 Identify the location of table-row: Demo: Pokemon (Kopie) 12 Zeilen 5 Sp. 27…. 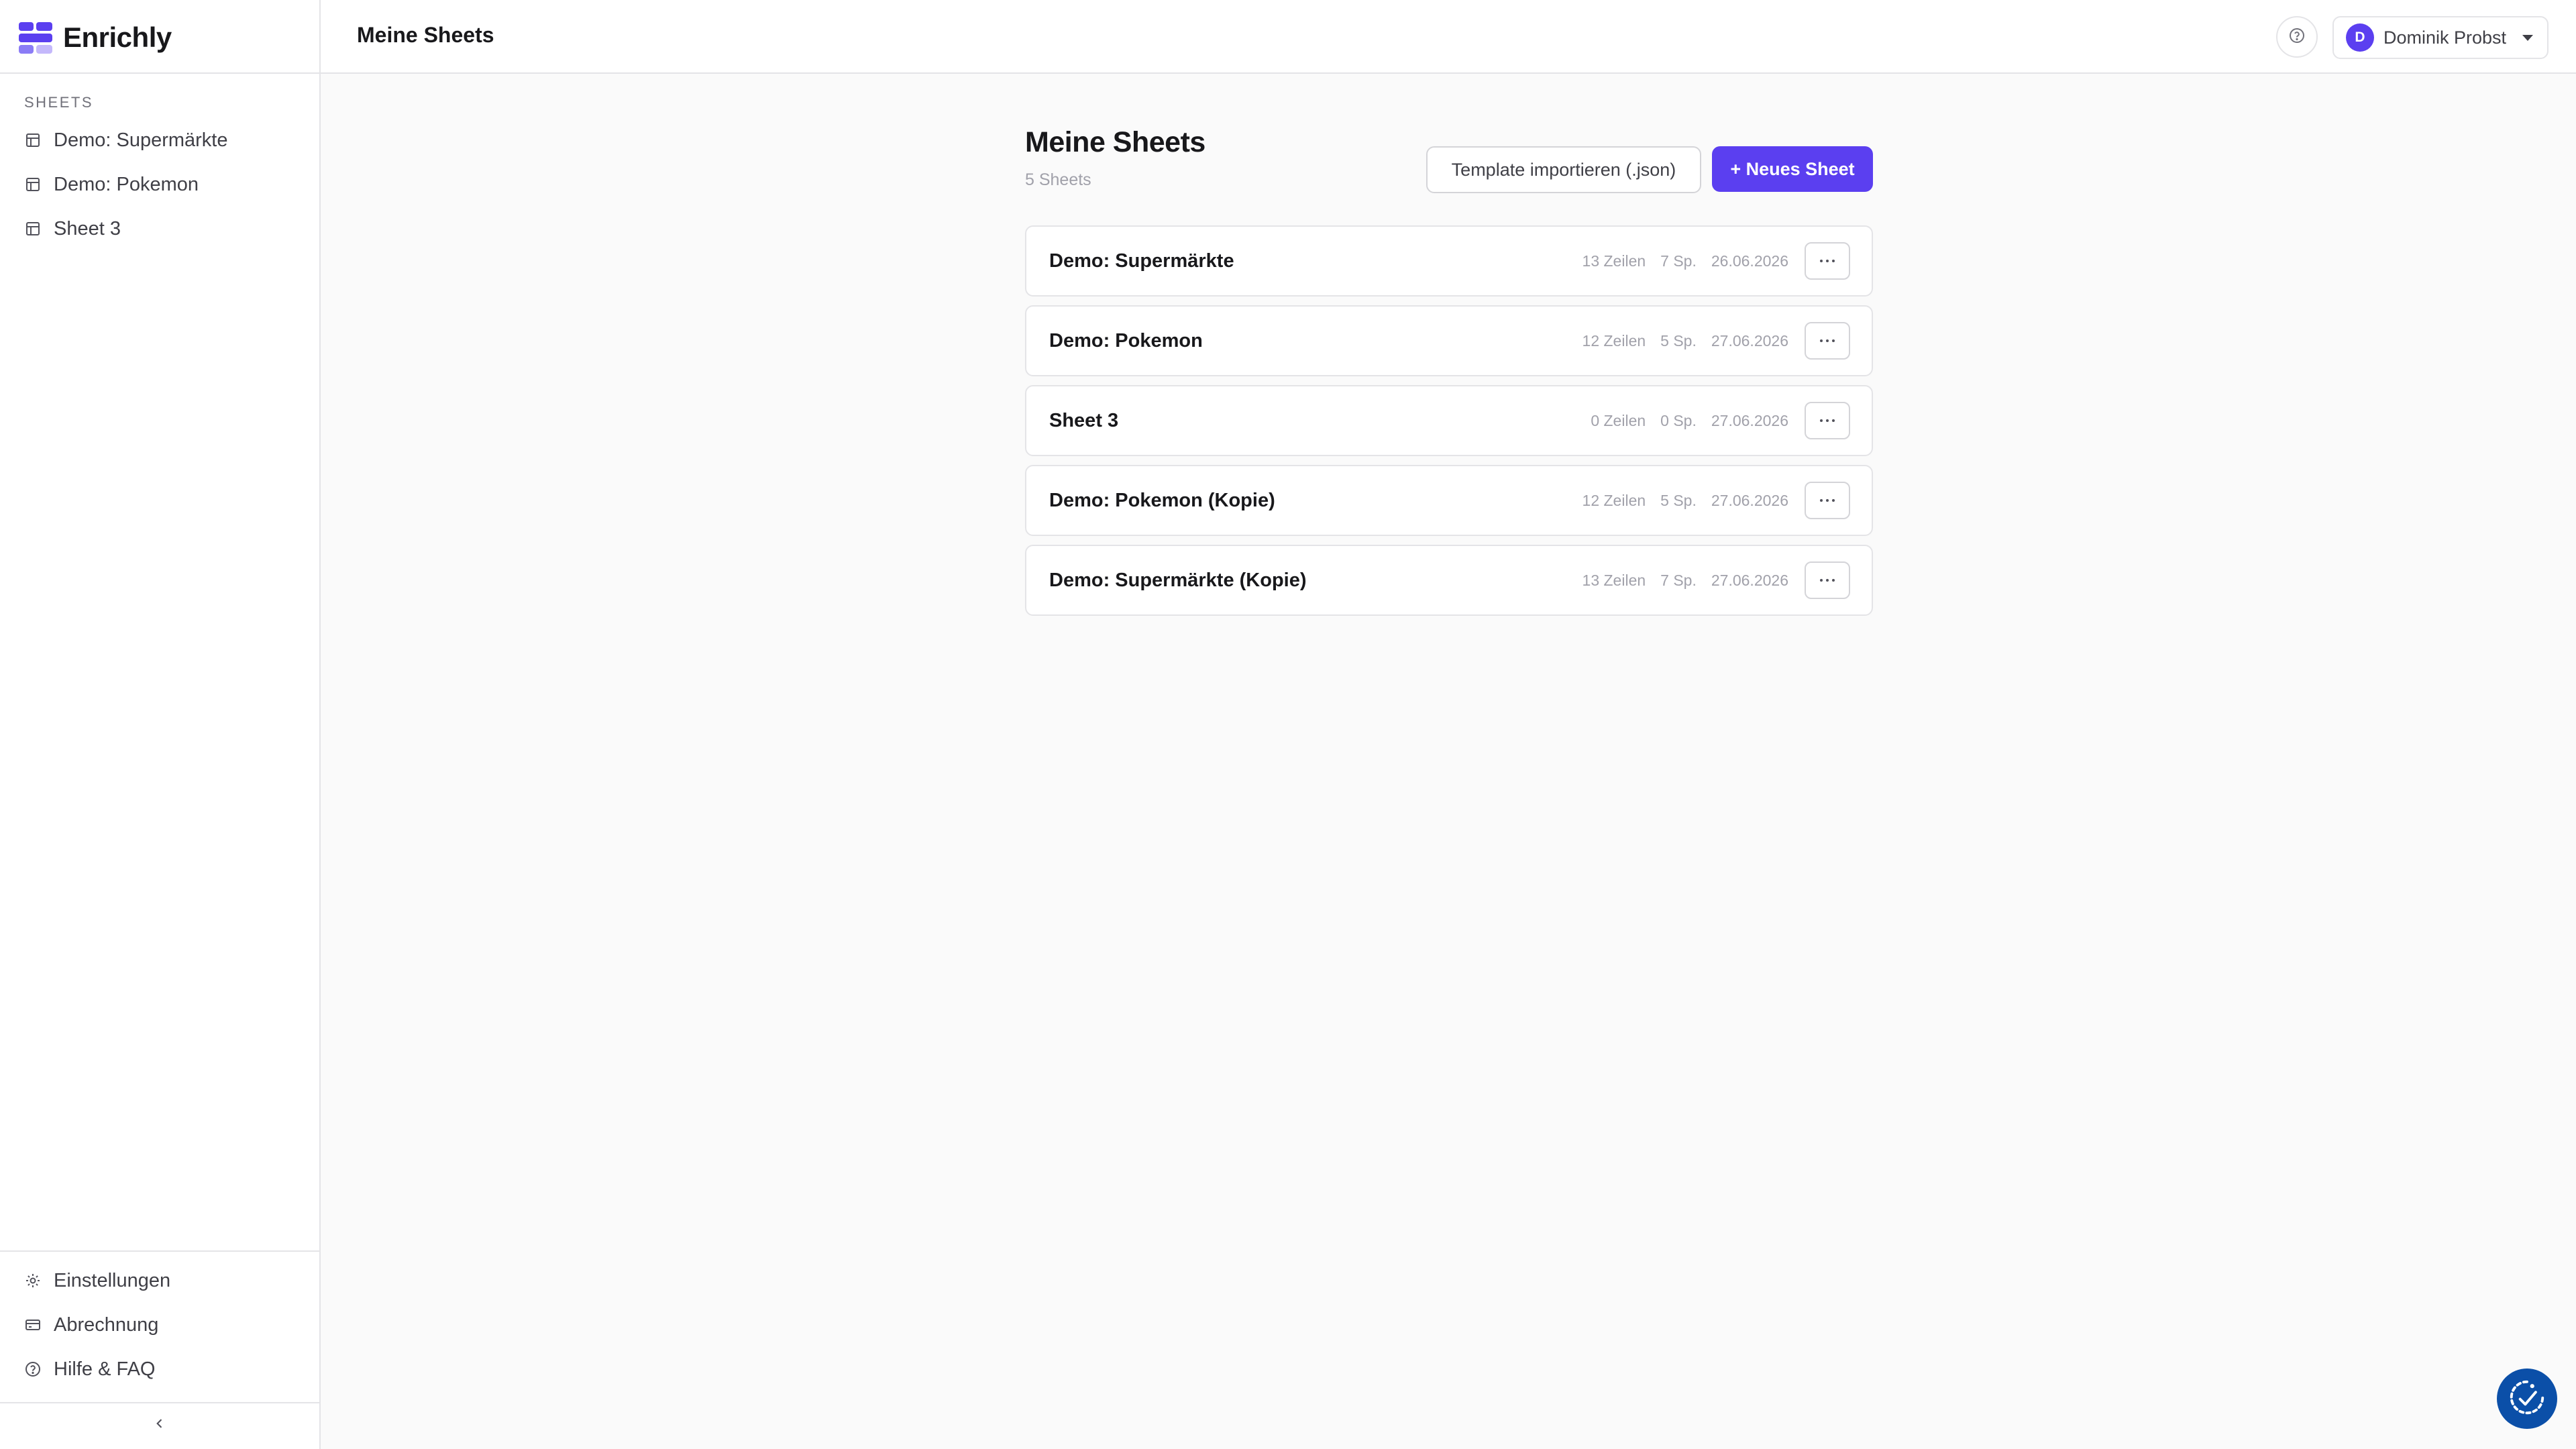
(1449, 500).